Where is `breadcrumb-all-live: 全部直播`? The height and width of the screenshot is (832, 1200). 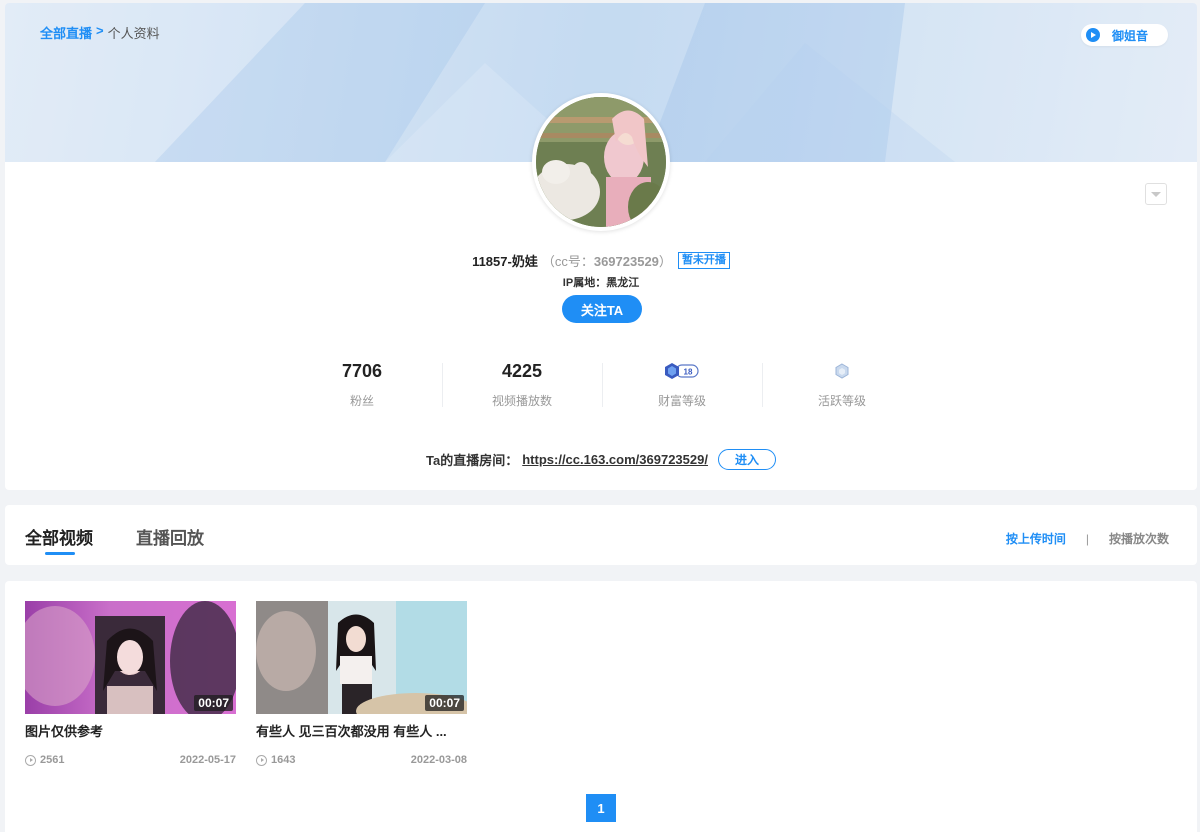
breadcrumb-all-live: 全部直播 is located at coordinates (66, 32).